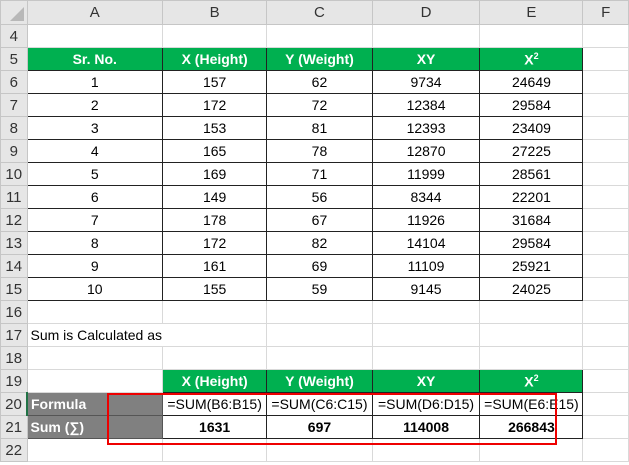  I want to click on column-header-b: B, so click(215, 12).